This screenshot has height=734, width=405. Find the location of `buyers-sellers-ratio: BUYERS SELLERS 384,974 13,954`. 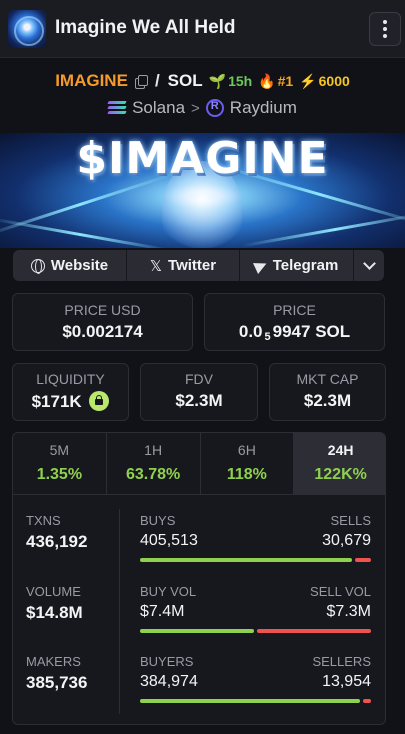

buyers-sellers-ratio: BUYERS SELLERS 384,974 13,954 is located at coordinates (255, 678).